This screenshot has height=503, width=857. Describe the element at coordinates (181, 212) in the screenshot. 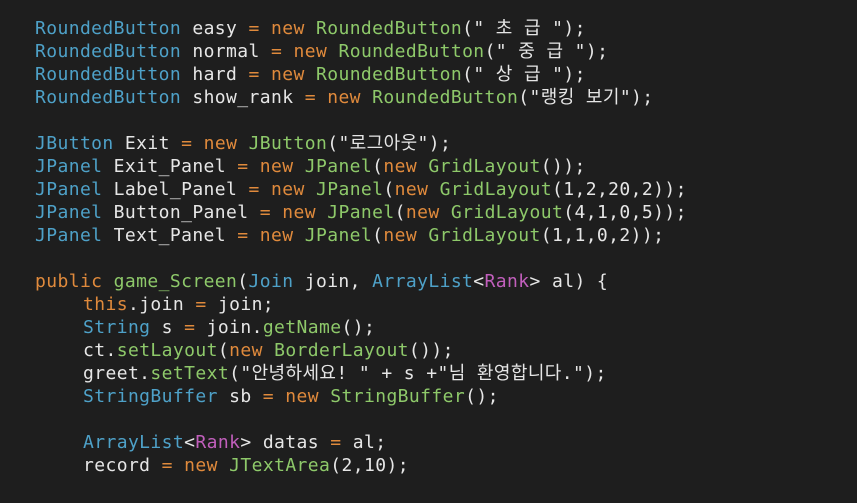

I see `code-token: Button_Panel` at that location.